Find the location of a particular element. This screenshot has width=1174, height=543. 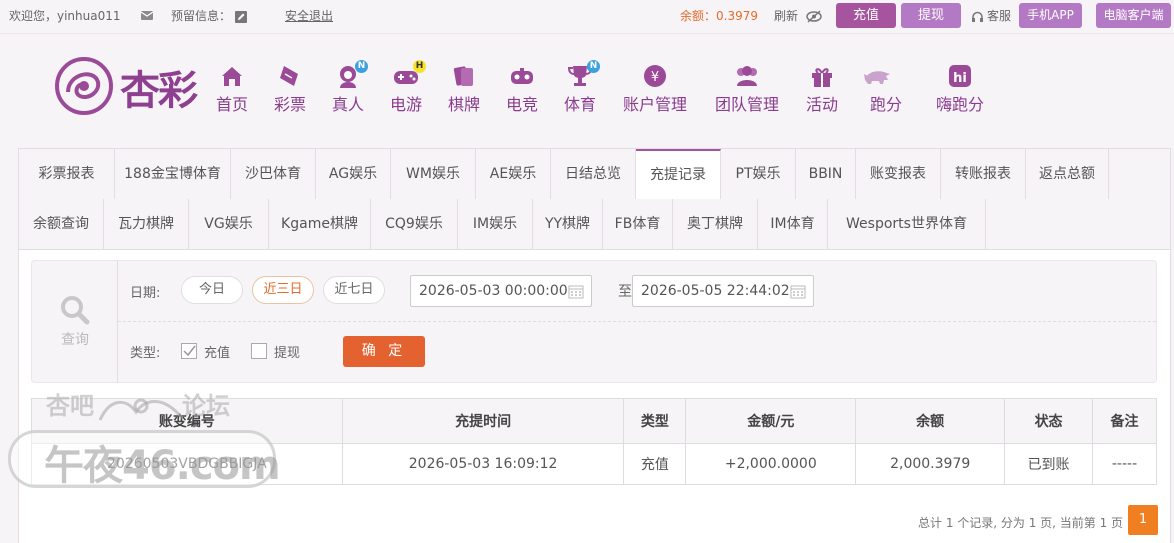

eye-slash-icon is located at coordinates (814, 16).